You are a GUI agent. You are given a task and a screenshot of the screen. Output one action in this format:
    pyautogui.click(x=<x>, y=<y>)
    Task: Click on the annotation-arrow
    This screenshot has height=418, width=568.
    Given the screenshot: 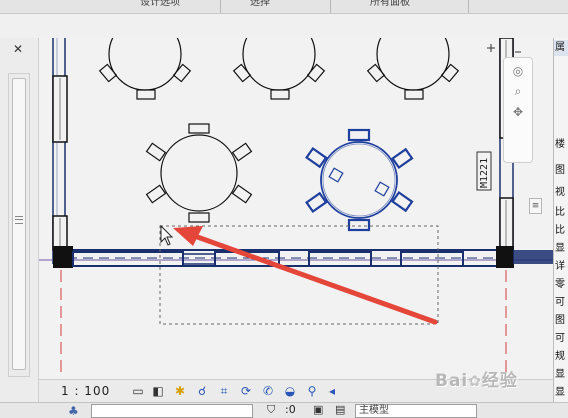 What is the action you would take?
    pyautogui.click(x=305, y=275)
    